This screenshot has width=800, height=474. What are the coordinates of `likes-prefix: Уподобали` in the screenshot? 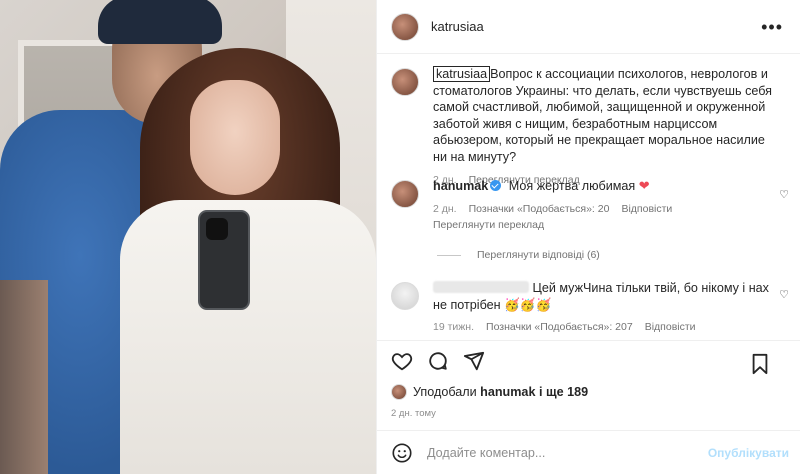 It's located at (445, 392).